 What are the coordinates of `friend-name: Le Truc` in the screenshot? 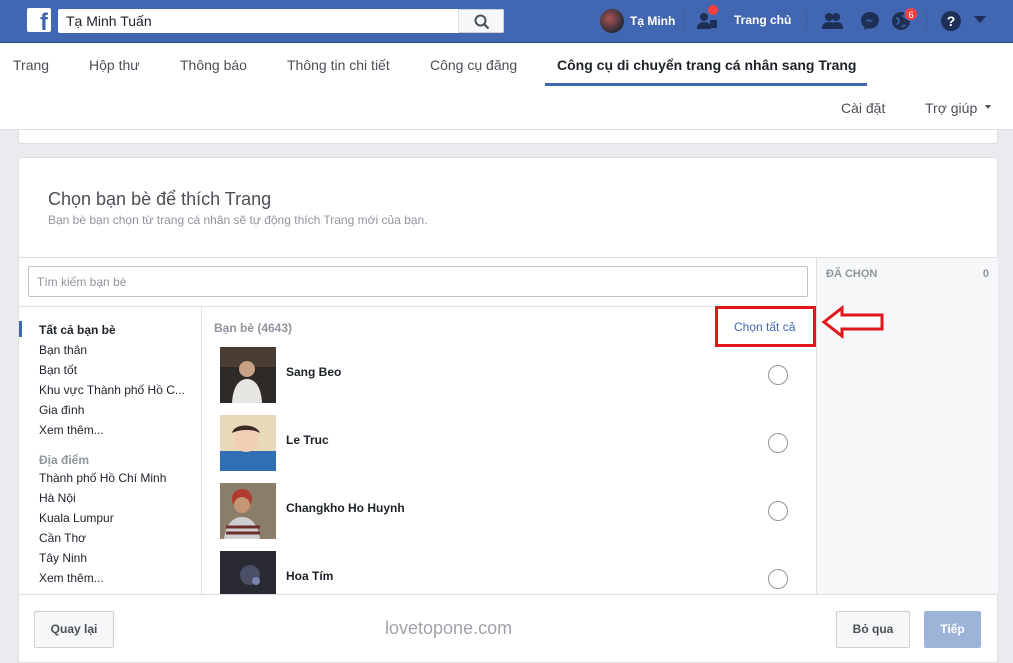 It's located at (307, 440).